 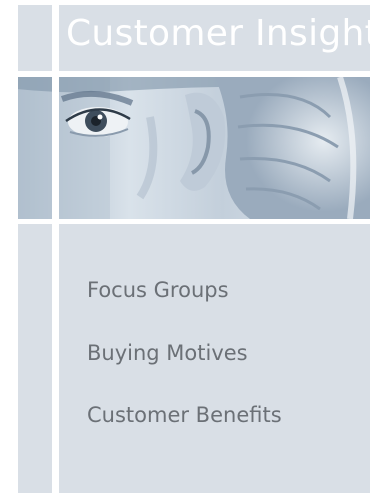 I want to click on menu-item-focus-groups: Focus Groups, so click(x=158, y=290).